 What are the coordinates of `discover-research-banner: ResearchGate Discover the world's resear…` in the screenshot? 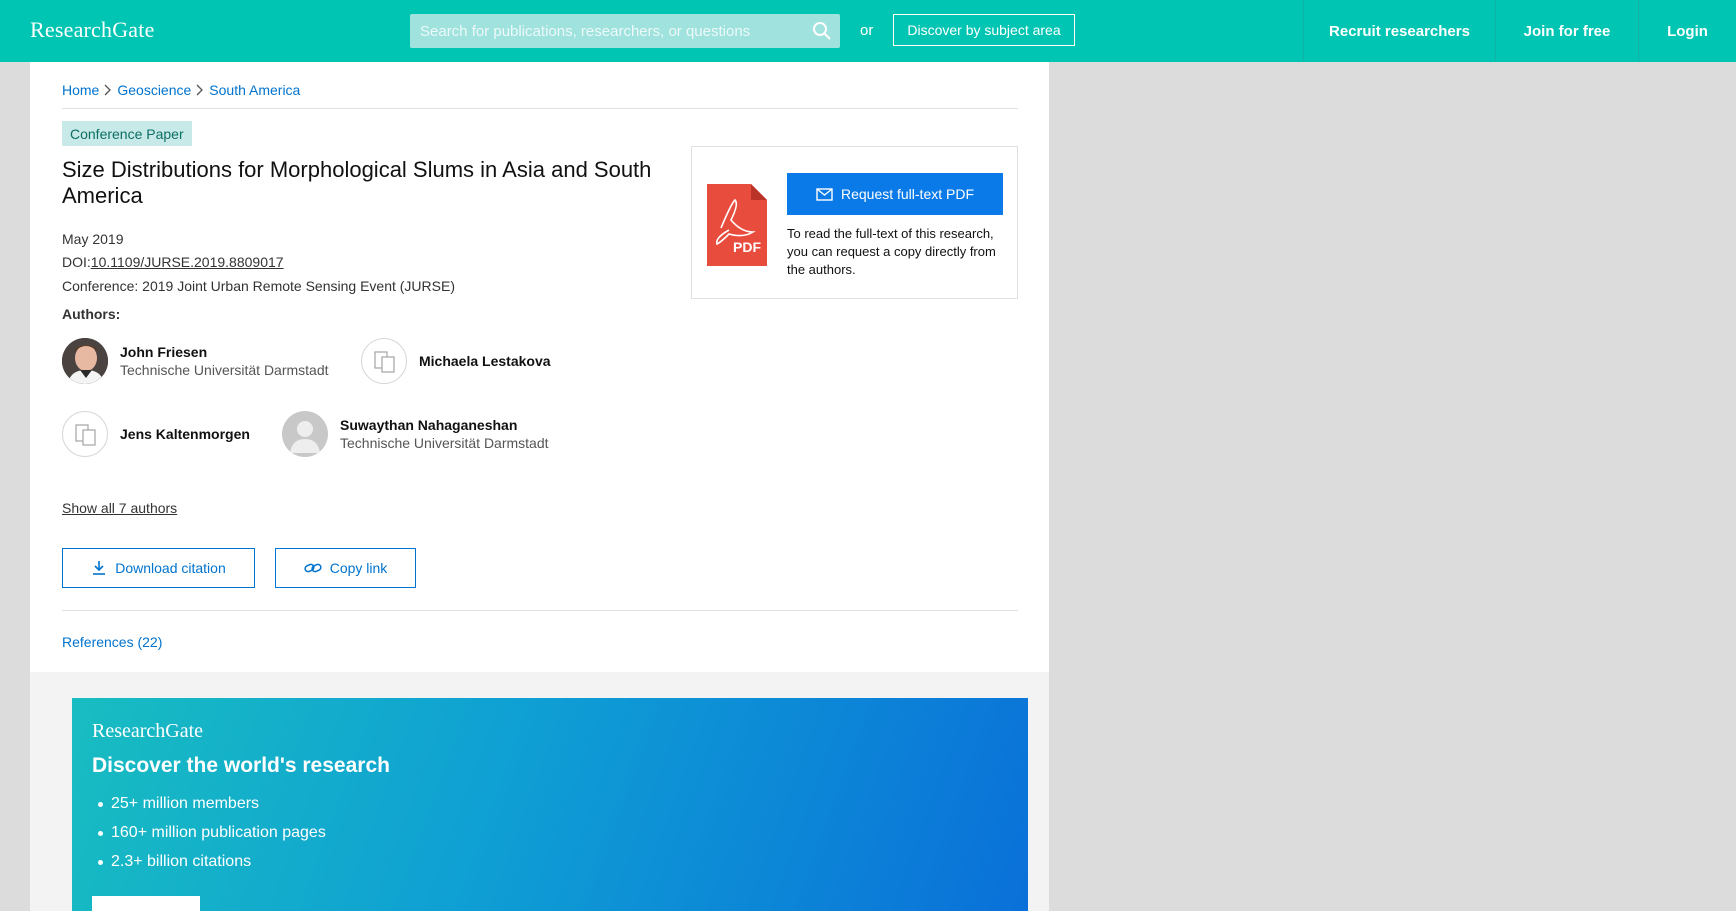 It's located at (550, 804).